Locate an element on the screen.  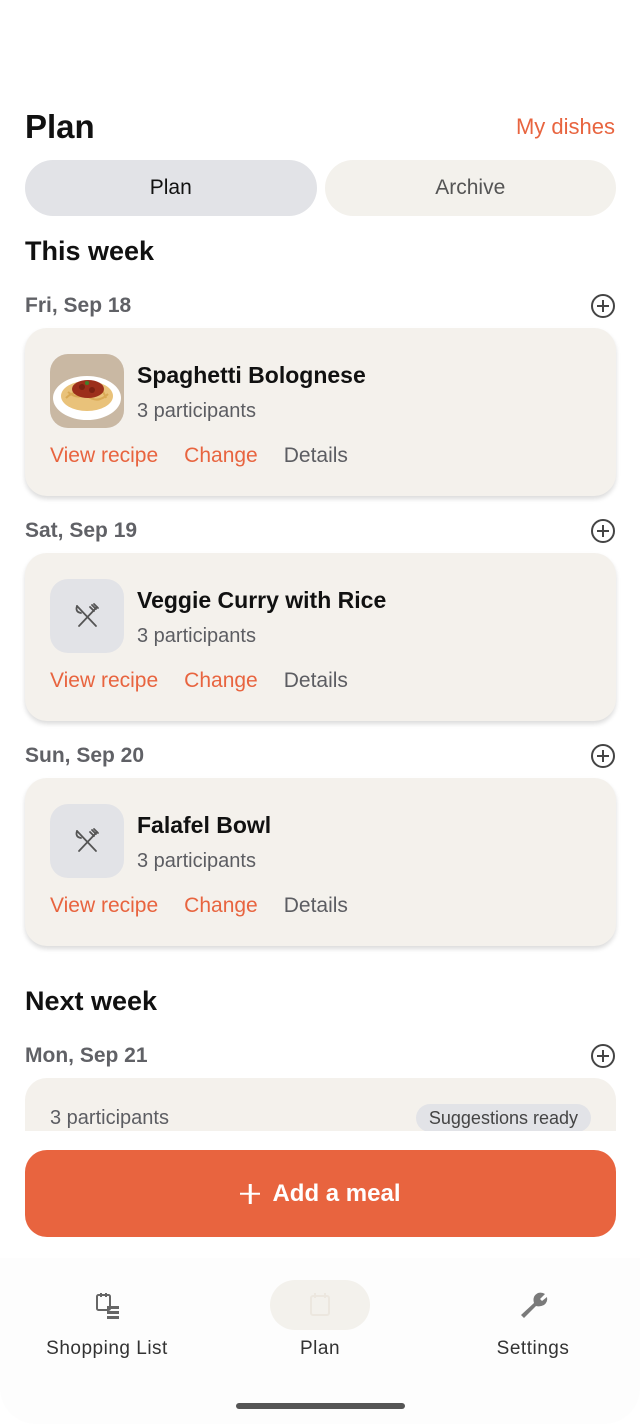
add-meal-button: Add a meal is located at coordinates (320, 1193).